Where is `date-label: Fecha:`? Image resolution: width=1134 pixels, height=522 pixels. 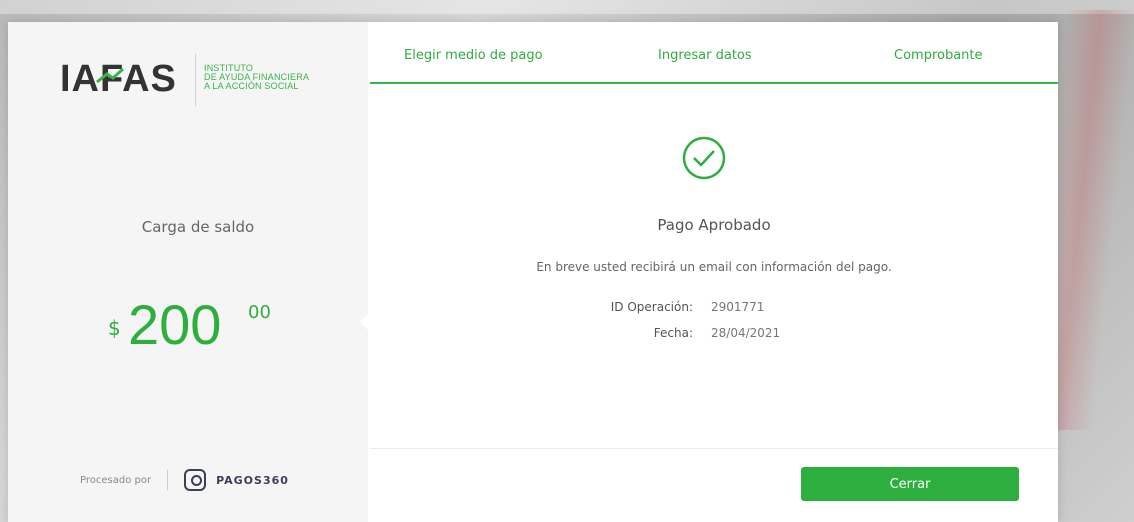 date-label: Fecha: is located at coordinates (673, 333).